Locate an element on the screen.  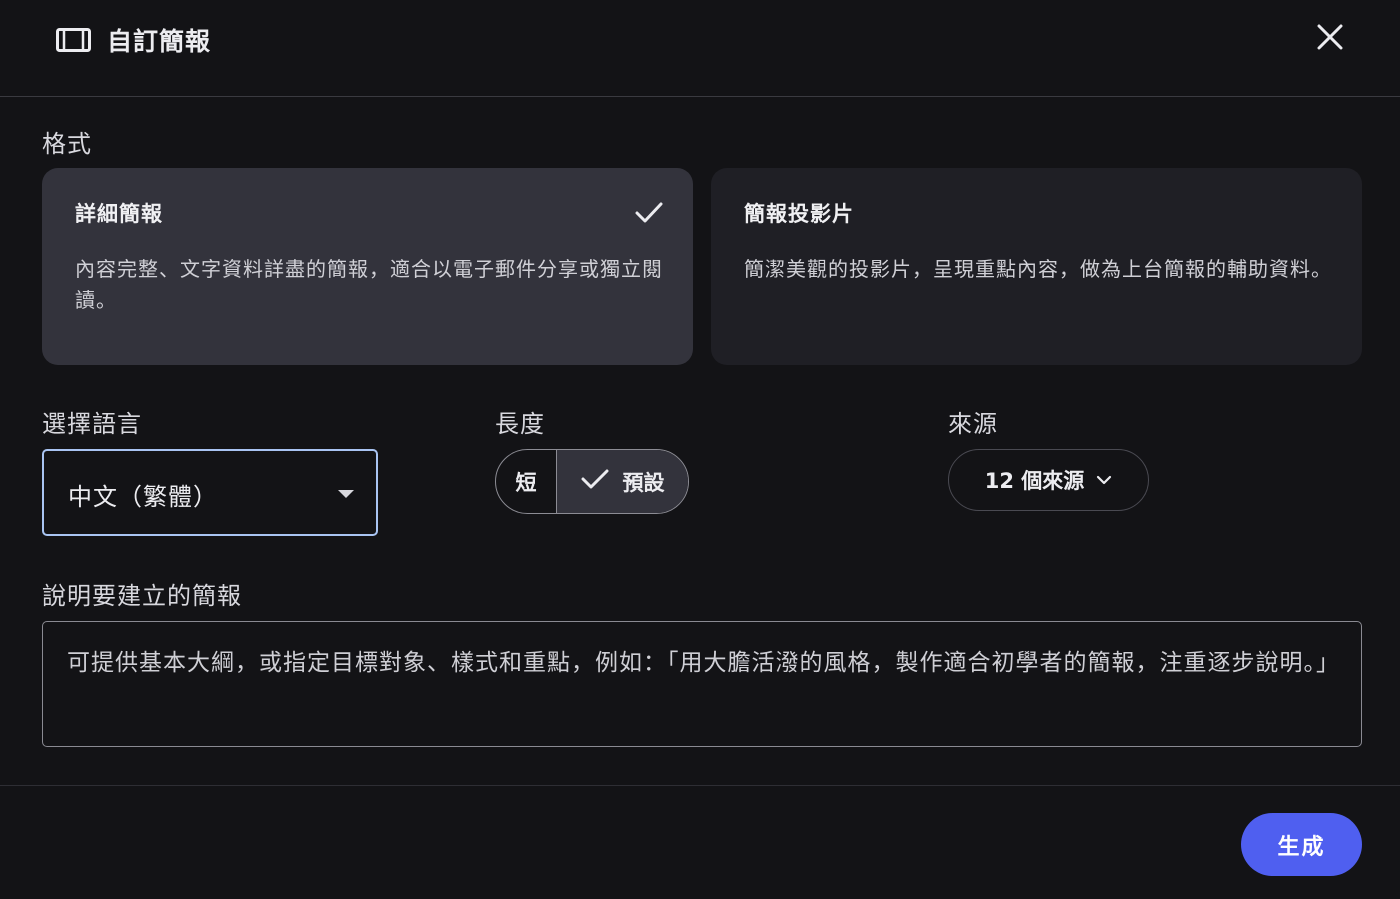
sources-count: 12 個來源 is located at coordinates (1034, 481).